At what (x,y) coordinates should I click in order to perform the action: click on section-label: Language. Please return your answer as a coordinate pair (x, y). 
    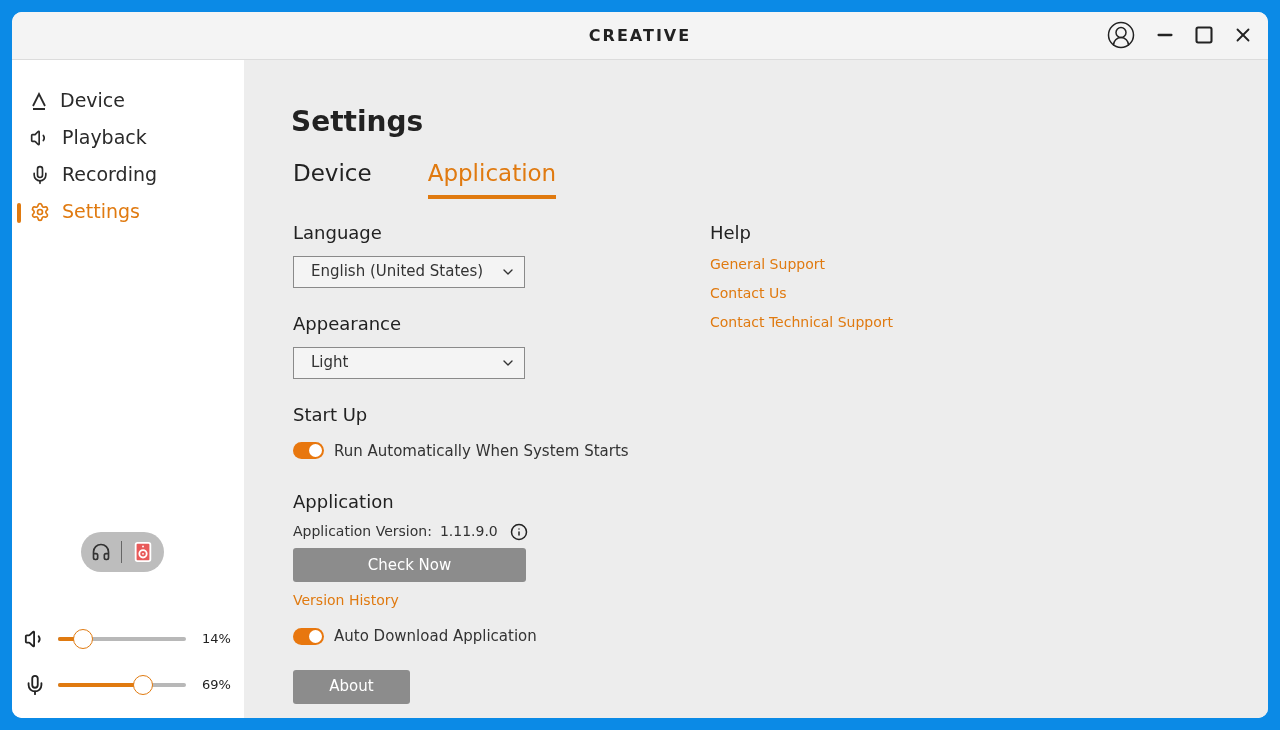
    Looking at the image, I should click on (338, 232).